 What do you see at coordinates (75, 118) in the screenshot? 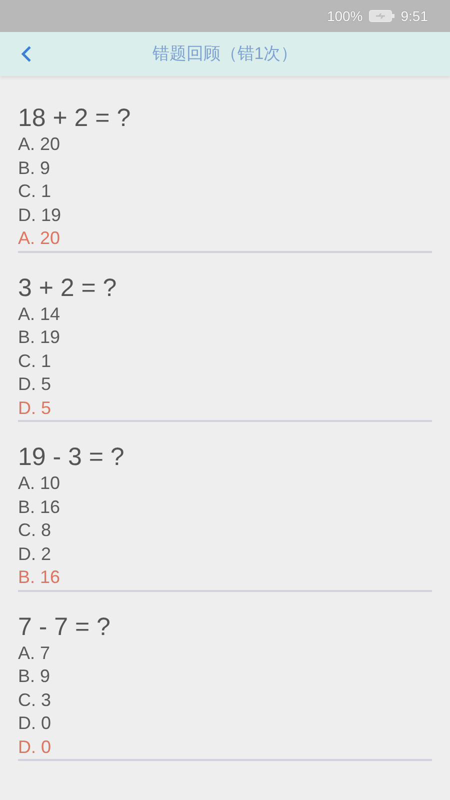
I see `question-text: 18 + 2 = ?` at bounding box center [75, 118].